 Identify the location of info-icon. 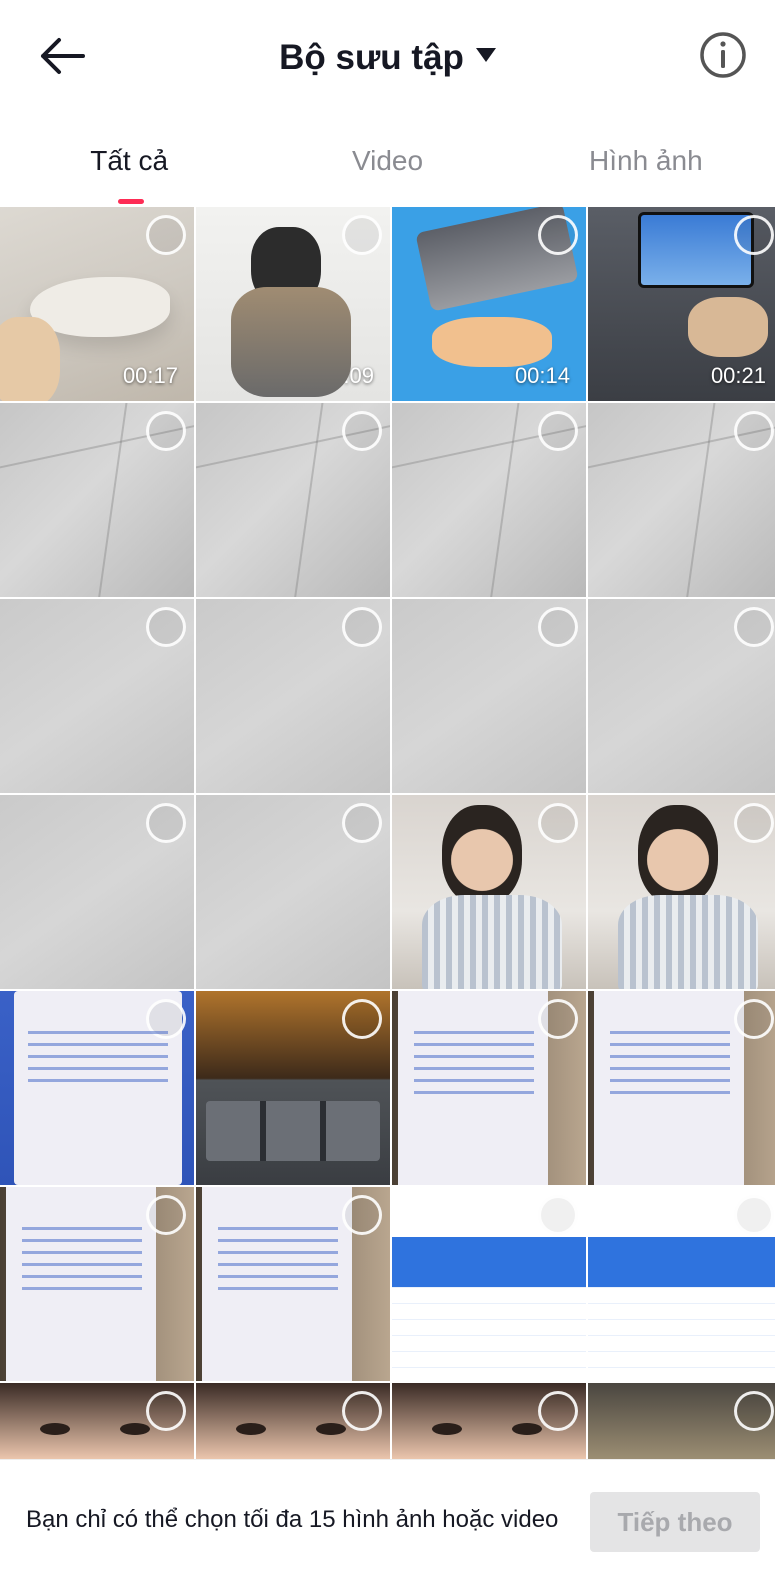
(723, 55).